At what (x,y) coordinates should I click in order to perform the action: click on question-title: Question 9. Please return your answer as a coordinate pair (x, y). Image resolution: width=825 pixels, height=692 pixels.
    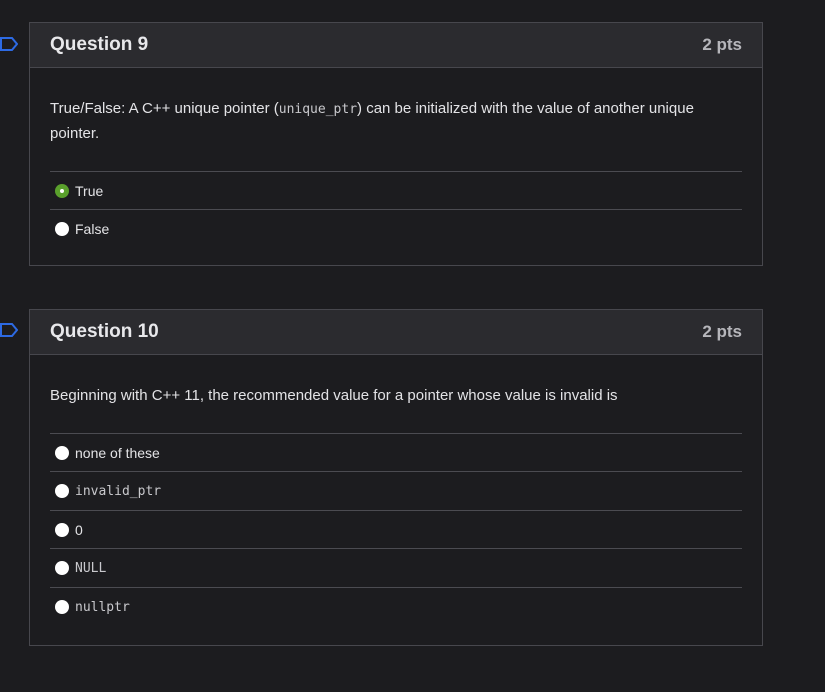
    Looking at the image, I should click on (99, 44).